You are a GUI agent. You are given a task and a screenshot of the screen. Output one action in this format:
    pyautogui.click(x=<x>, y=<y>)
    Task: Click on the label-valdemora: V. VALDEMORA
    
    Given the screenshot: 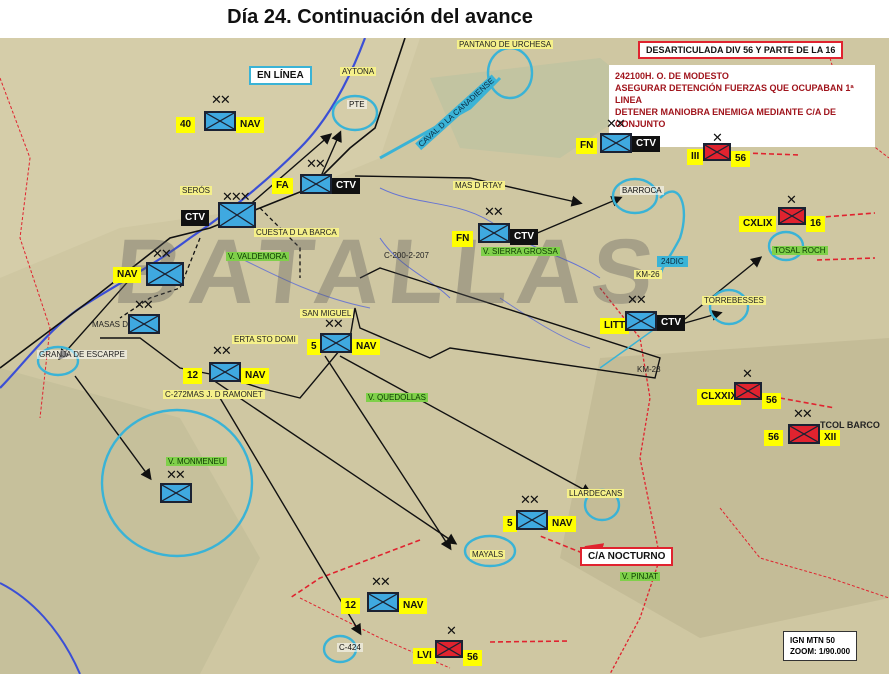 What is the action you would take?
    pyautogui.click(x=257, y=256)
    